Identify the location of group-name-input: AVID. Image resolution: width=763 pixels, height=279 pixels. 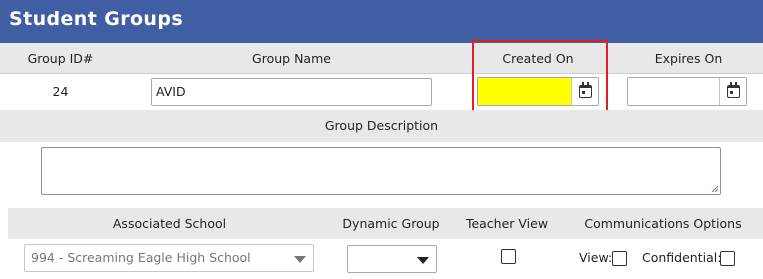
(291, 92).